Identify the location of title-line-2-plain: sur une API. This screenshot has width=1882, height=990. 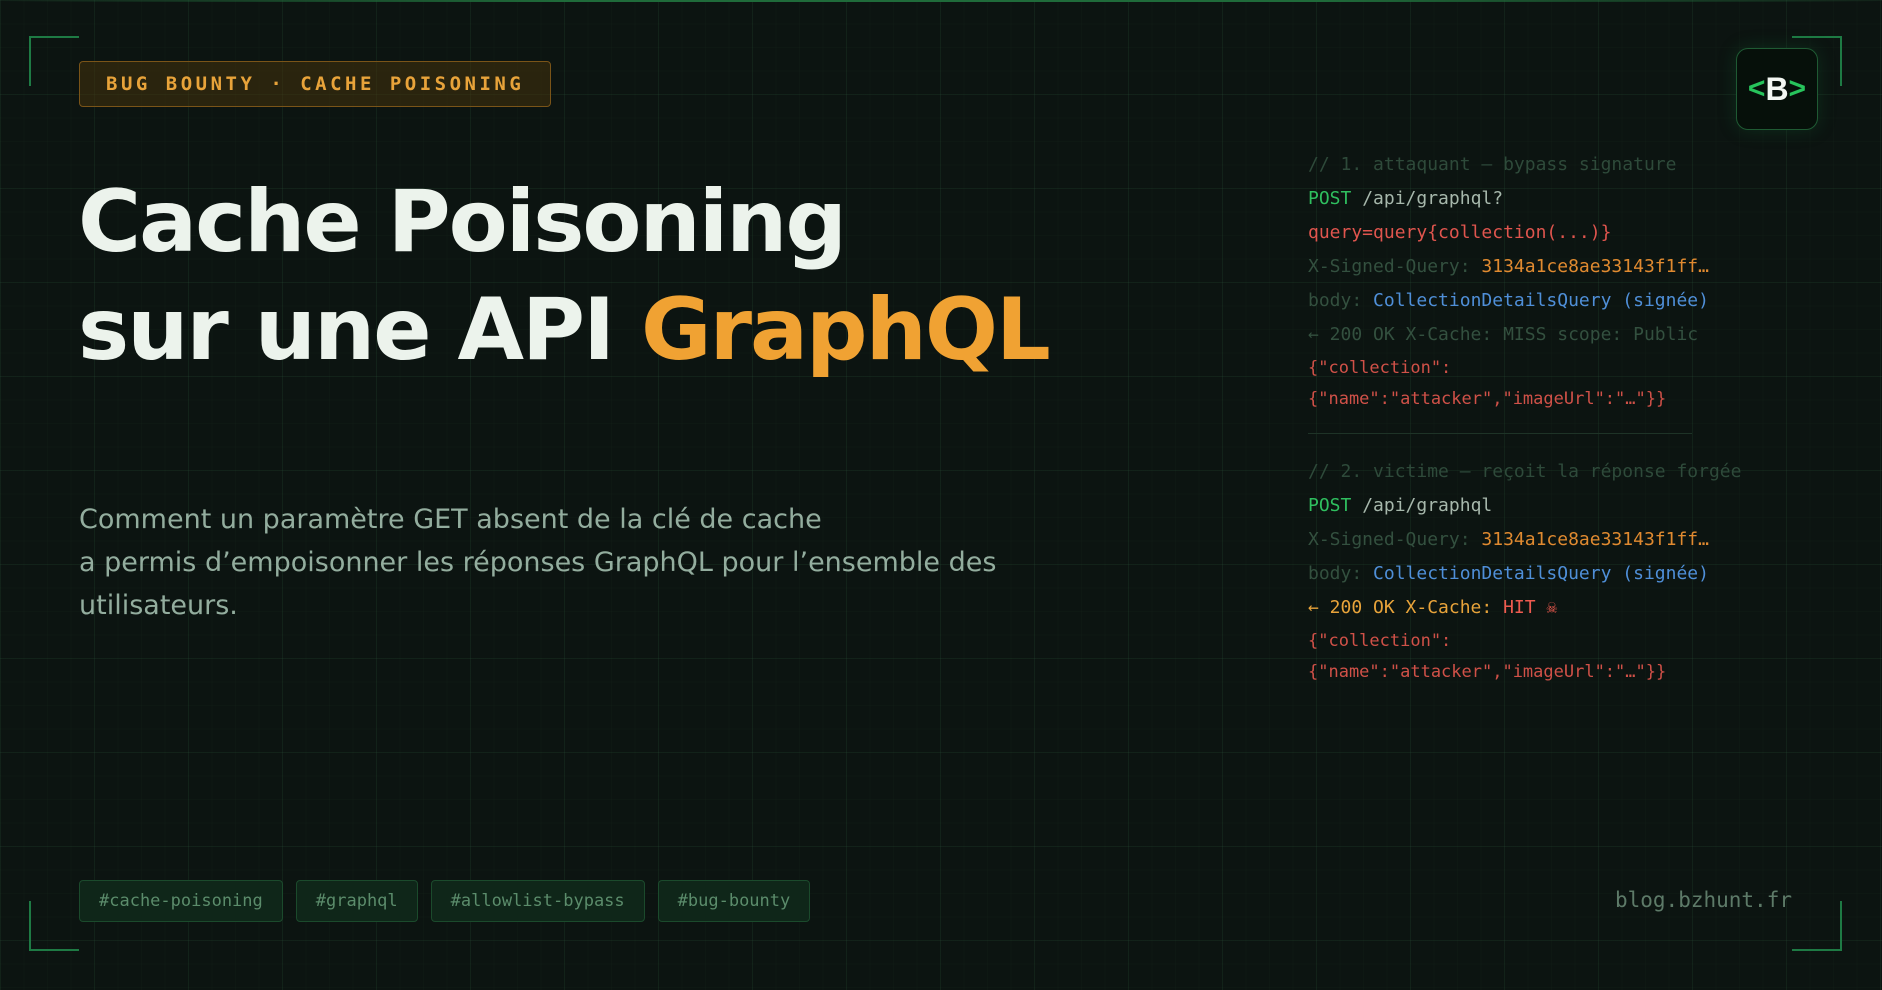
(360, 330).